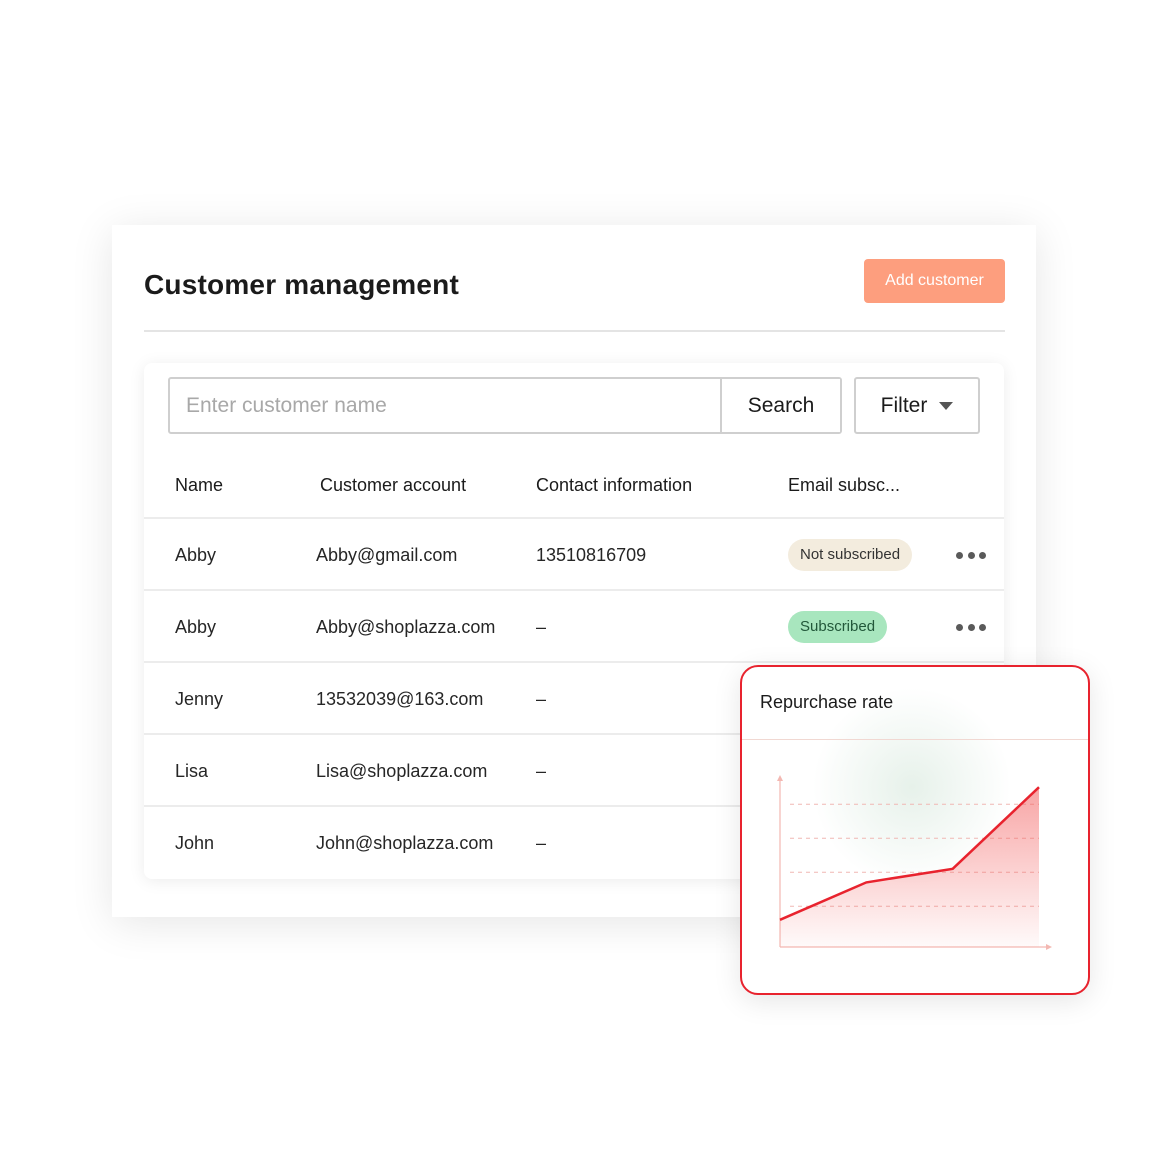 The height and width of the screenshot is (1164, 1164). I want to click on add-customer-button: Add customer, so click(934, 281).